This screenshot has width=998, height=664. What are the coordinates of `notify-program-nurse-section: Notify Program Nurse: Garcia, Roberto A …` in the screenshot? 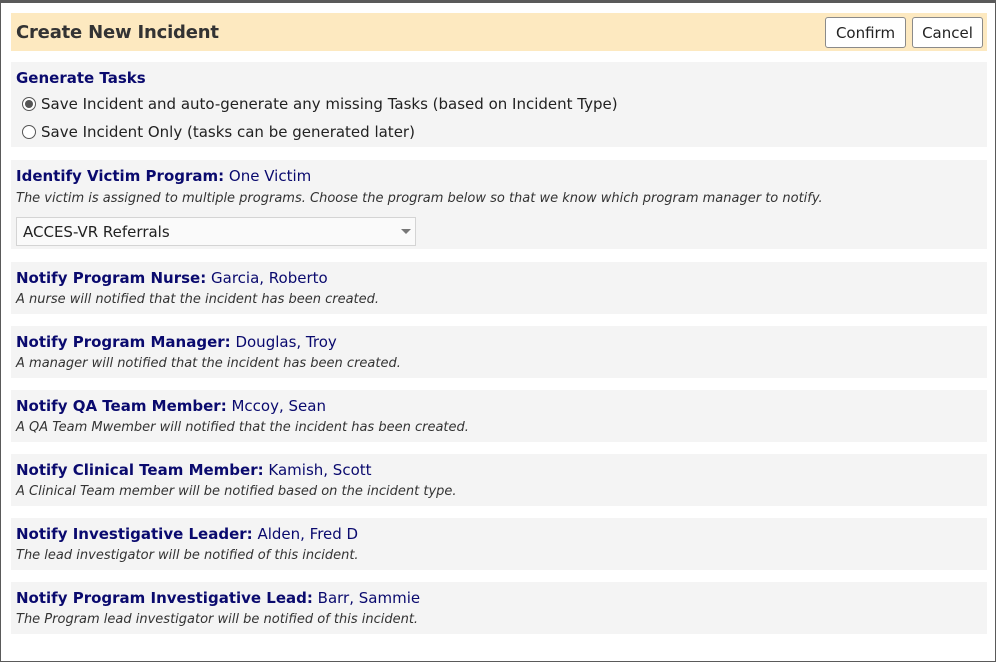 It's located at (499, 288).